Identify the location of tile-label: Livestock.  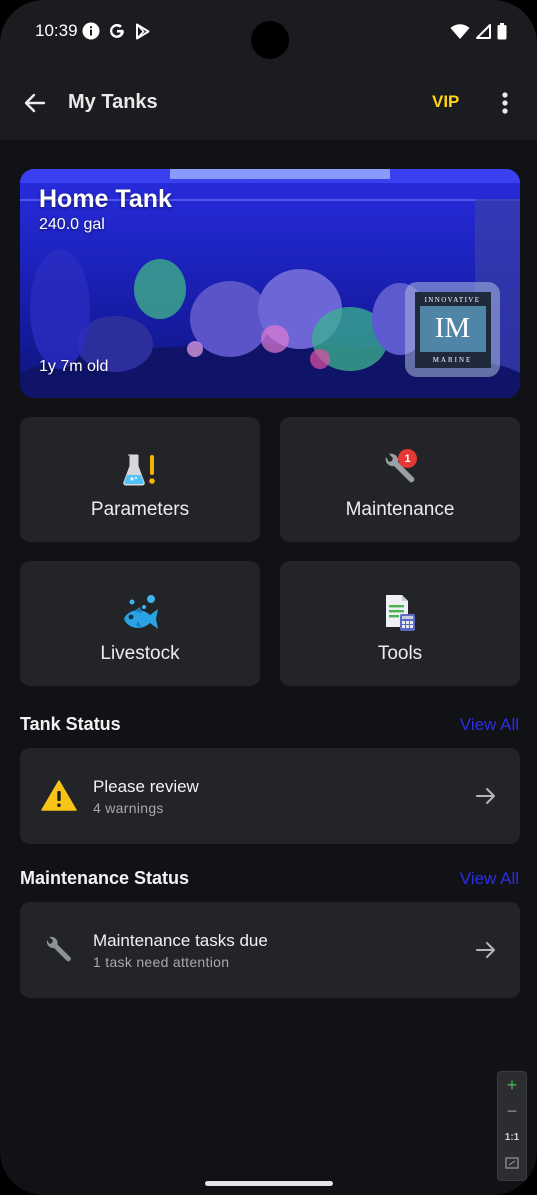
(140, 653).